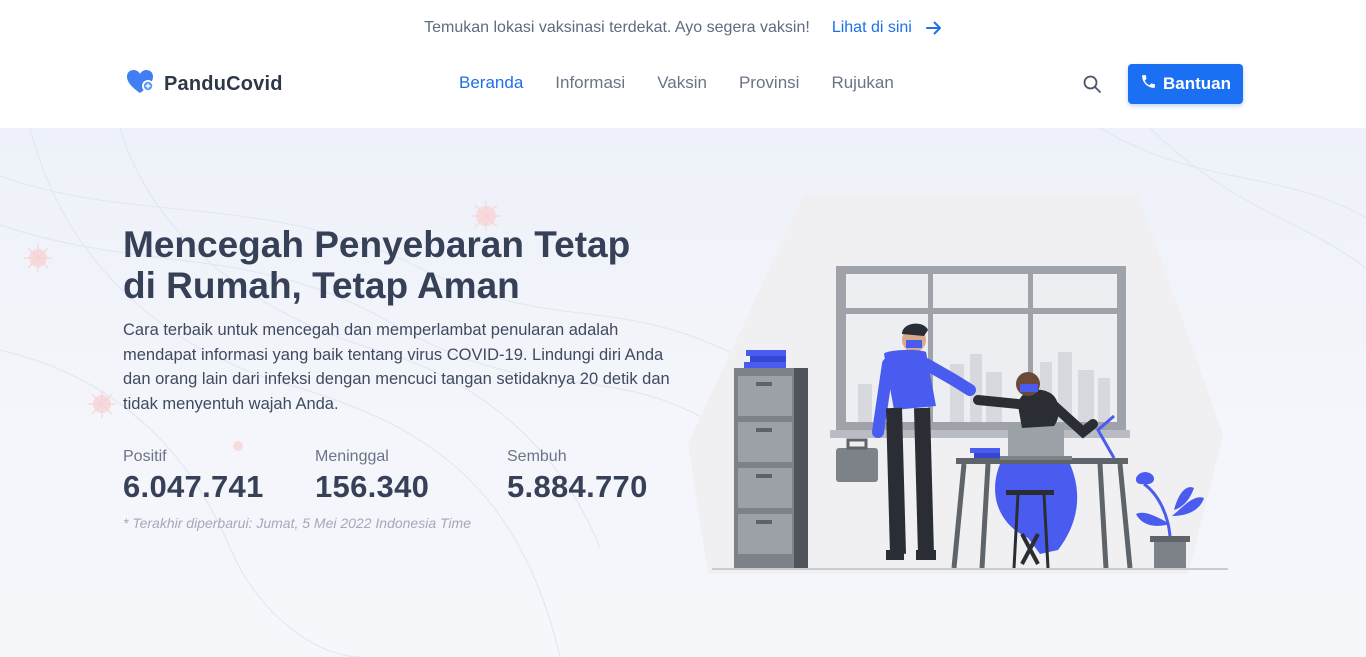  What do you see at coordinates (970, 569) in the screenshot?
I see `floor-line` at bounding box center [970, 569].